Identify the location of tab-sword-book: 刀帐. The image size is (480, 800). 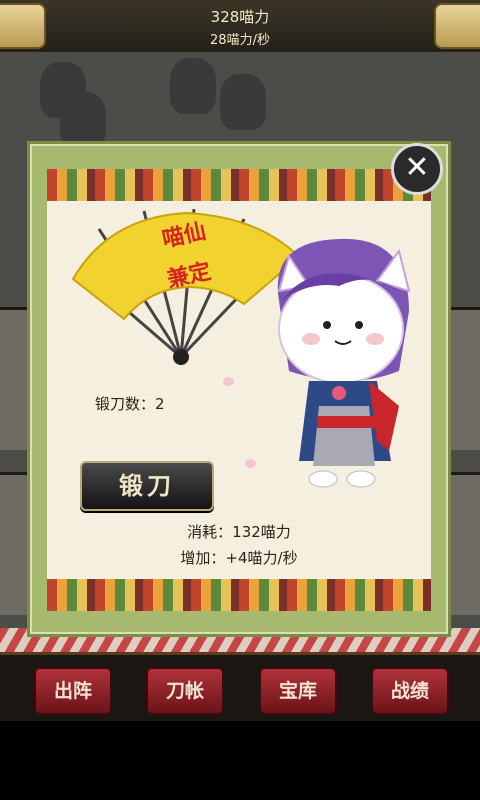
(185, 691).